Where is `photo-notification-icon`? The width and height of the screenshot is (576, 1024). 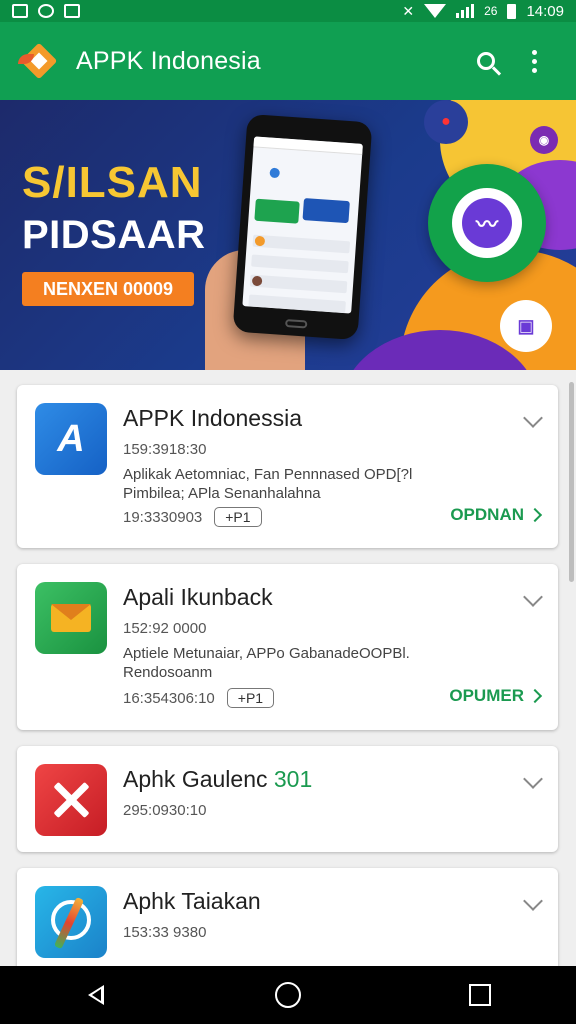
photo-notification-icon is located at coordinates (72, 11).